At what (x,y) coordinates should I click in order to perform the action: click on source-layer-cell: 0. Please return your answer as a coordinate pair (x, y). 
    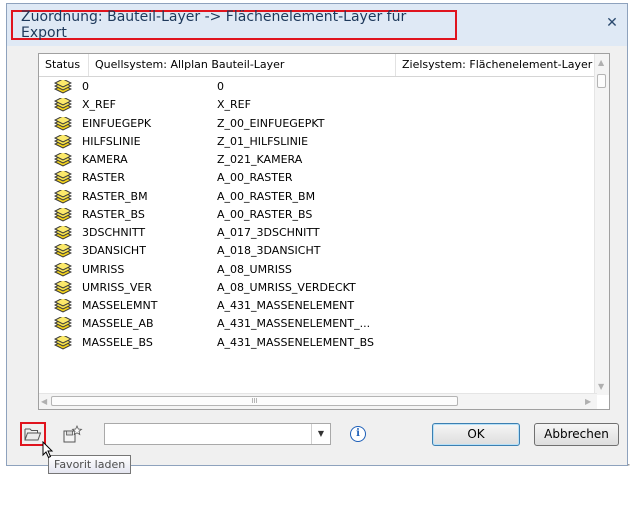
    Looking at the image, I should click on (85, 86).